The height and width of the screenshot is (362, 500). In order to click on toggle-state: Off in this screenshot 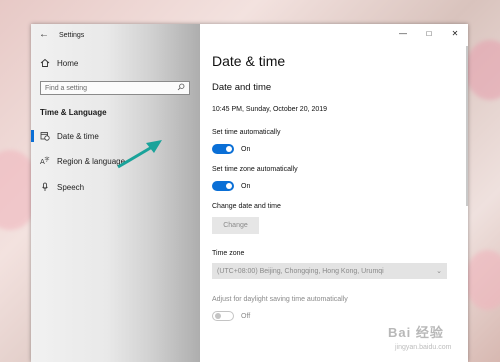, I will do `click(246, 316)`.